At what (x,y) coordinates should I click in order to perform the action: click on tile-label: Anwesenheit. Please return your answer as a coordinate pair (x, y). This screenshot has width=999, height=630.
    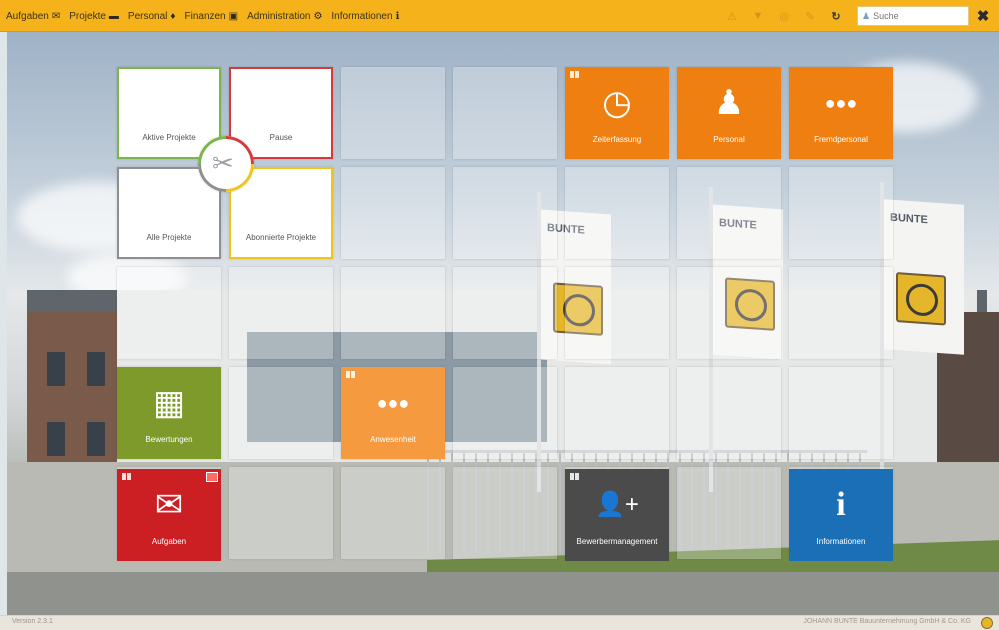
    Looking at the image, I should click on (393, 439).